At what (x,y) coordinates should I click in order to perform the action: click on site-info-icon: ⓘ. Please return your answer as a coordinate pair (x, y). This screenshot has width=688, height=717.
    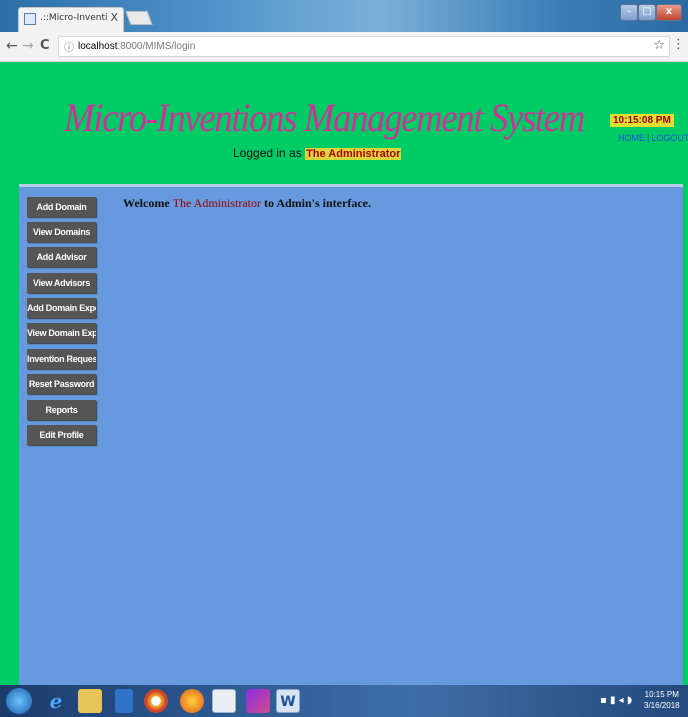
    Looking at the image, I should click on (69, 46).